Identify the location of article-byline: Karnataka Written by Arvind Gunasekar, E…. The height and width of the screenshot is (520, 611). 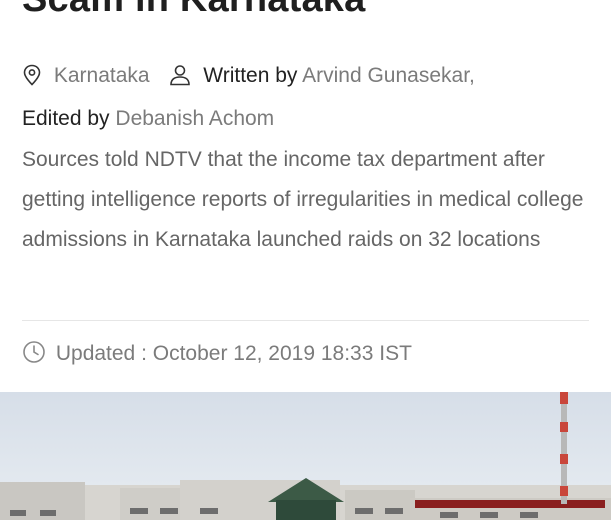
(307, 97).